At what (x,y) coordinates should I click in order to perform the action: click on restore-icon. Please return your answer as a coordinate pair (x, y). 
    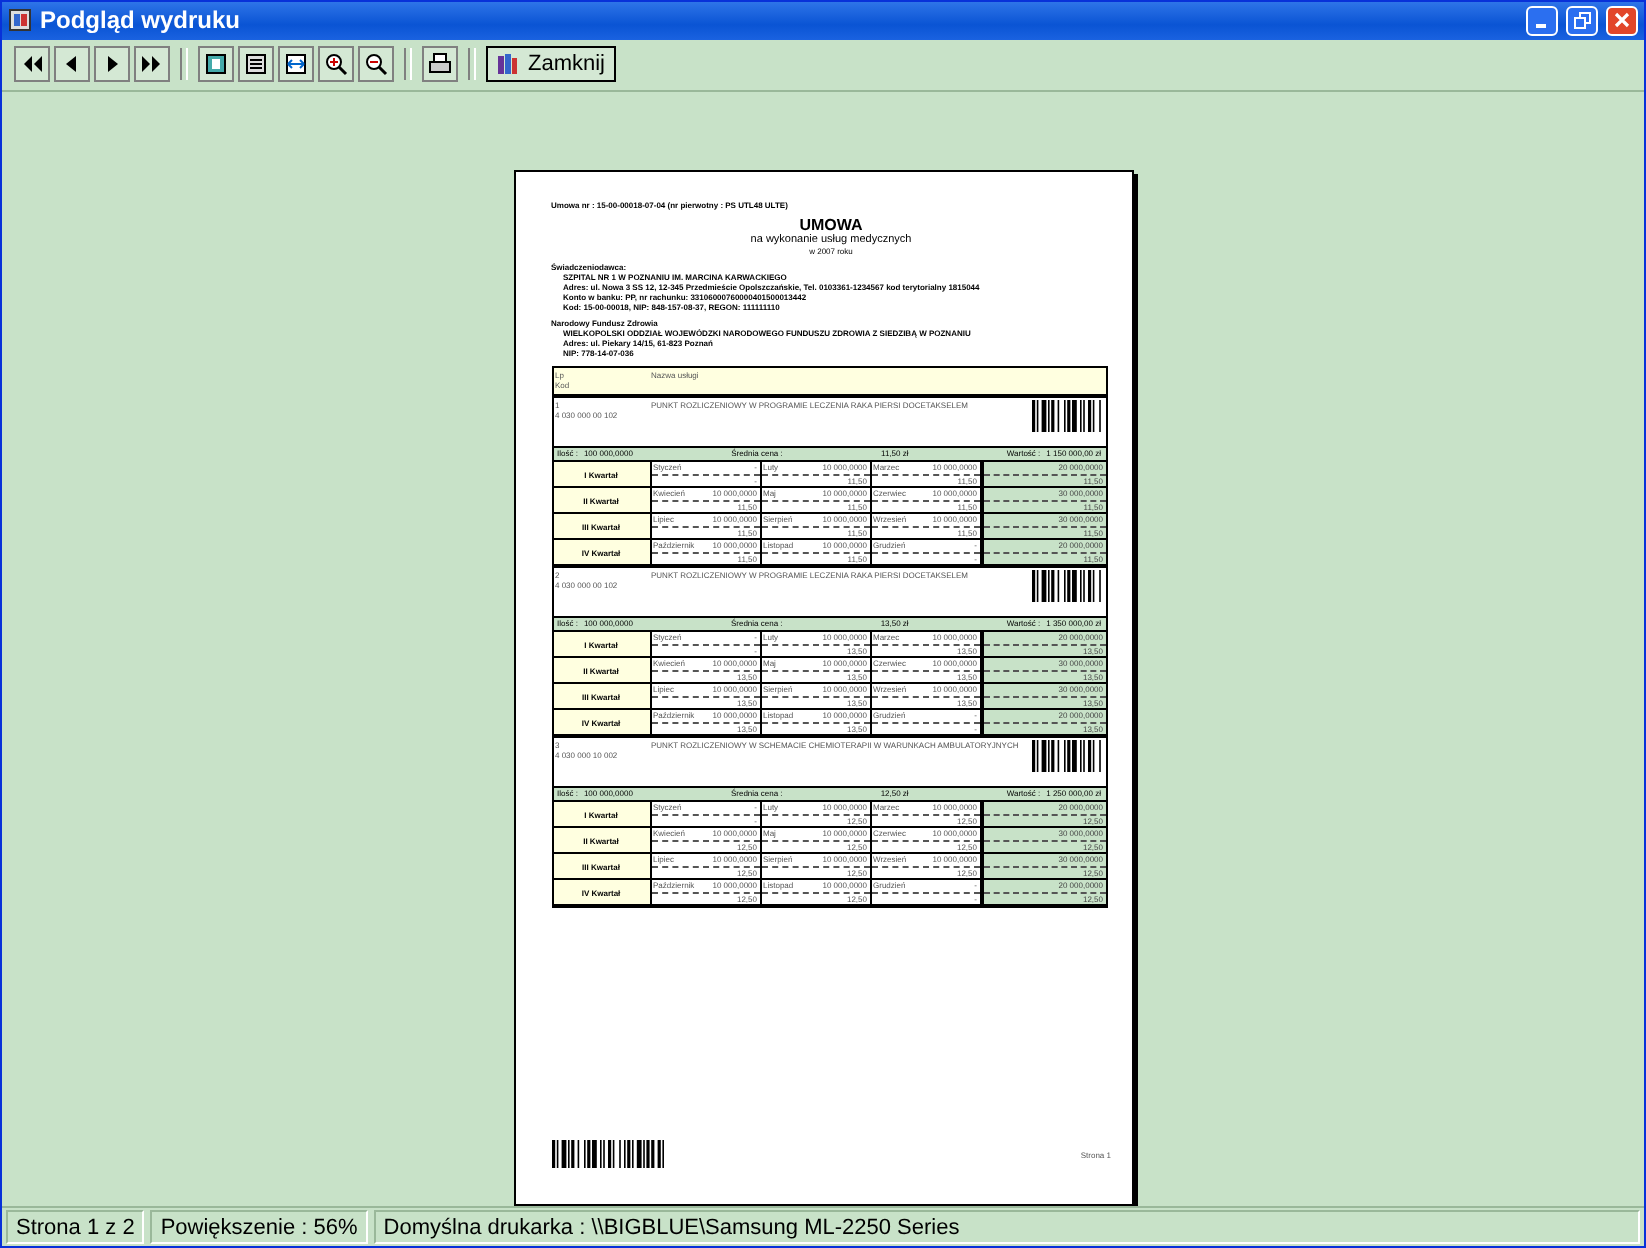
    Looking at the image, I should click on (1582, 20).